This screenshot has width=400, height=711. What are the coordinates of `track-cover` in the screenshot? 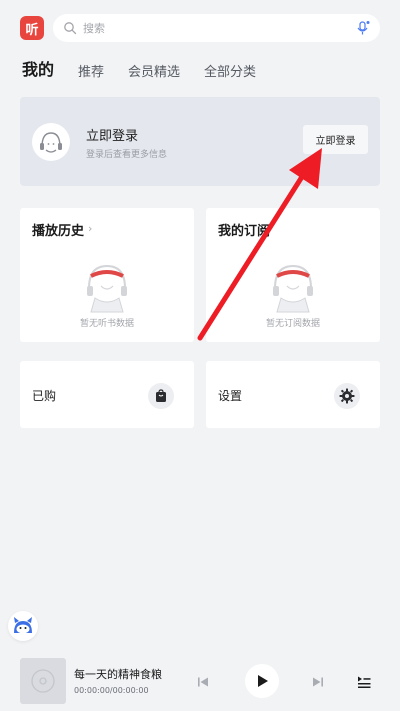 It's located at (43, 681).